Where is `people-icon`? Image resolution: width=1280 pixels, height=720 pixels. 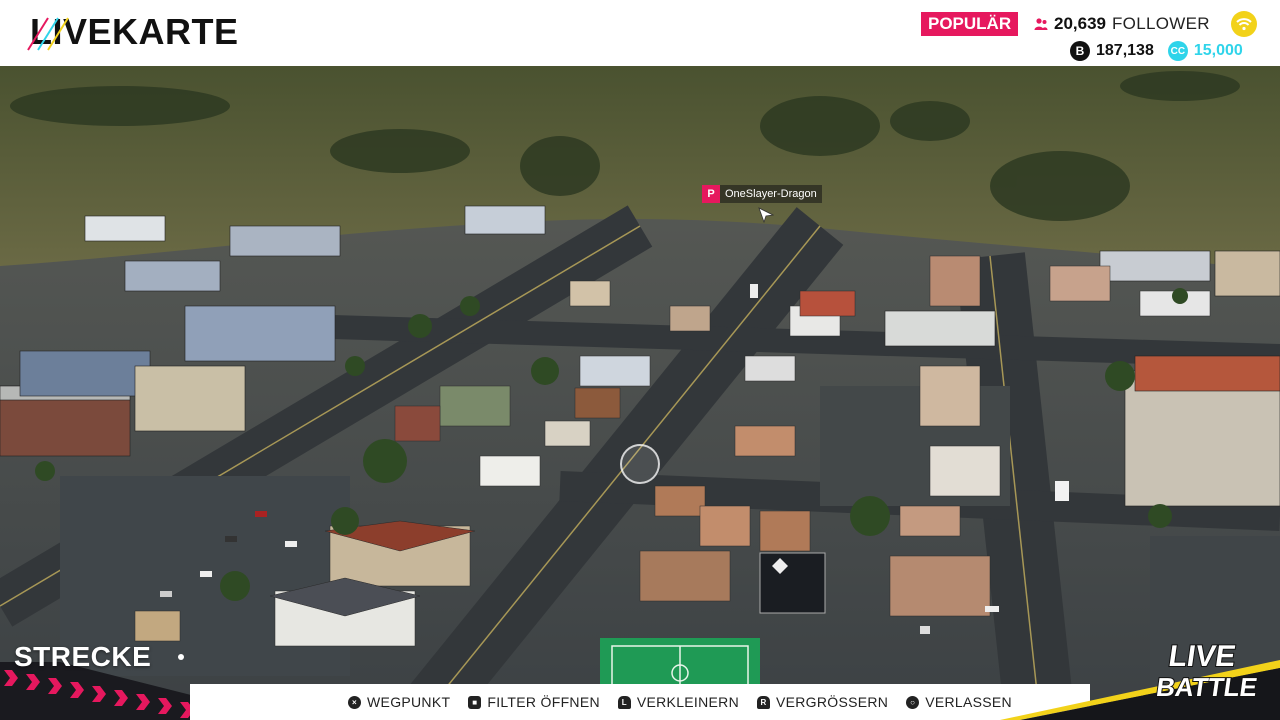 people-icon is located at coordinates (1041, 24).